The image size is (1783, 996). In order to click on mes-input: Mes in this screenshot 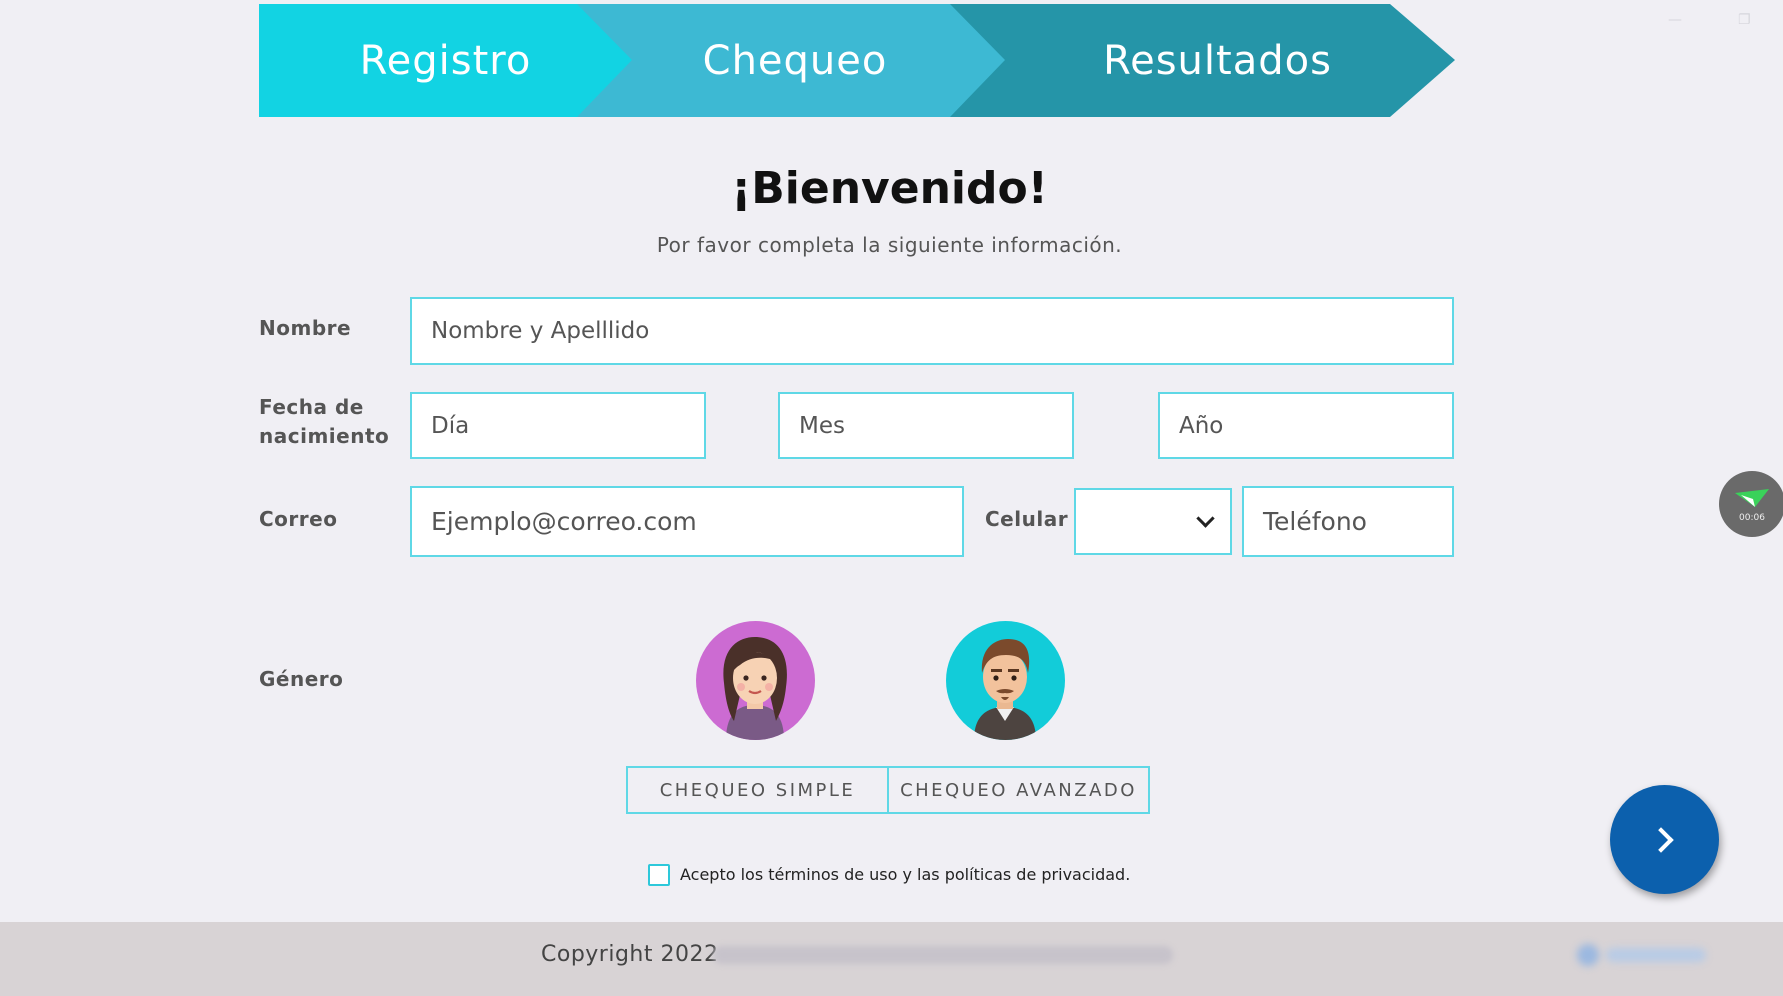, I will do `click(926, 425)`.